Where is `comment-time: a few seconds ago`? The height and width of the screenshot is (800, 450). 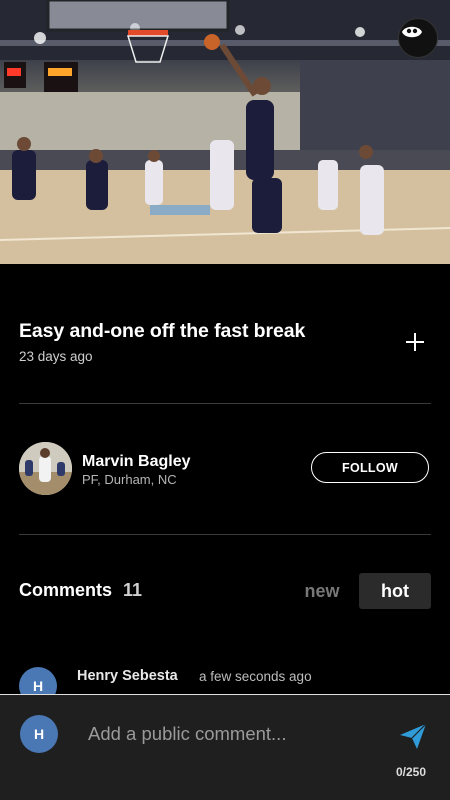 comment-time: a few seconds ago is located at coordinates (255, 676).